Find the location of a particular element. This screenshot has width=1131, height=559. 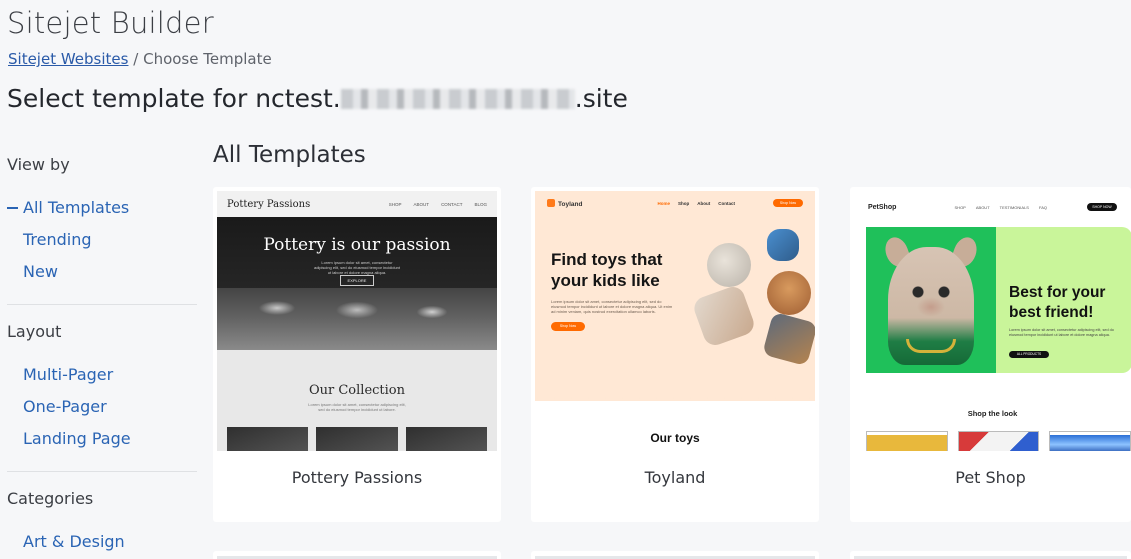

preview-hero-button: EXPLORE is located at coordinates (357, 280).